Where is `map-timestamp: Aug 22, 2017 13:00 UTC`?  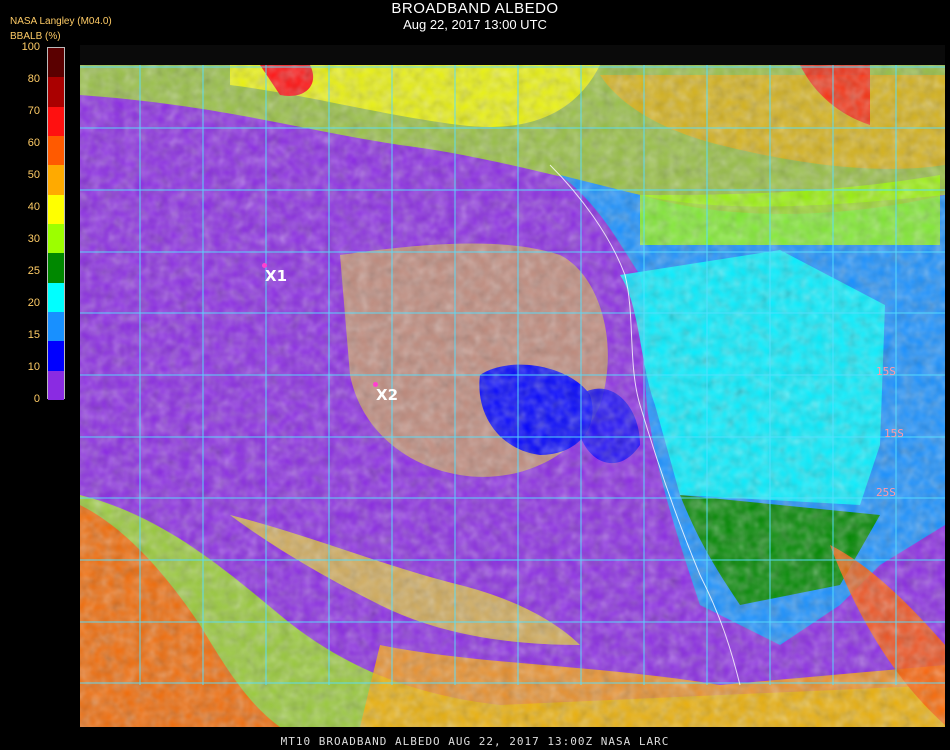
map-timestamp: Aug 22, 2017 13:00 UTC is located at coordinates (475, 24).